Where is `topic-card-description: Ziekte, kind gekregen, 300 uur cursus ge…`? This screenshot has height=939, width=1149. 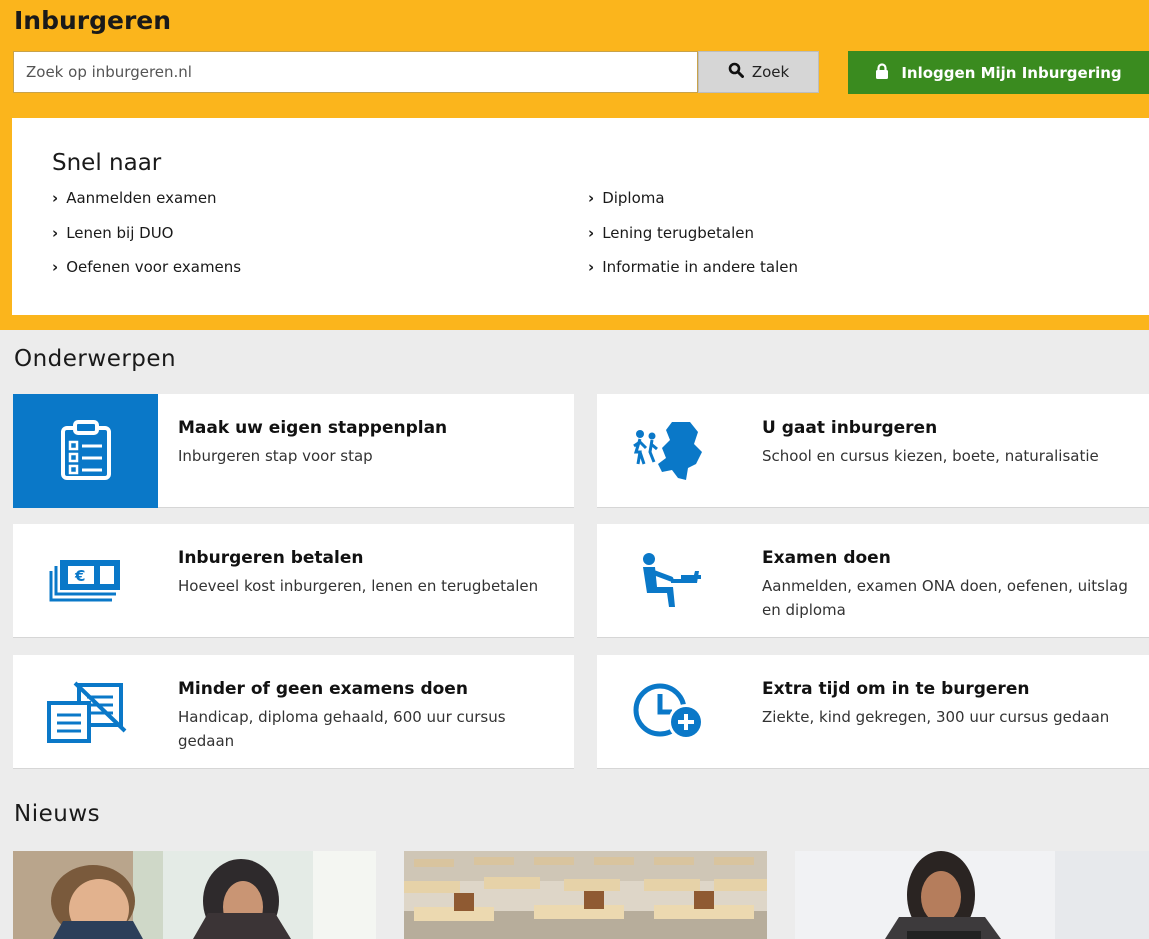
topic-card-description: Ziekte, kind gekregen, 300 uur cursus ge… is located at coordinates (936, 717).